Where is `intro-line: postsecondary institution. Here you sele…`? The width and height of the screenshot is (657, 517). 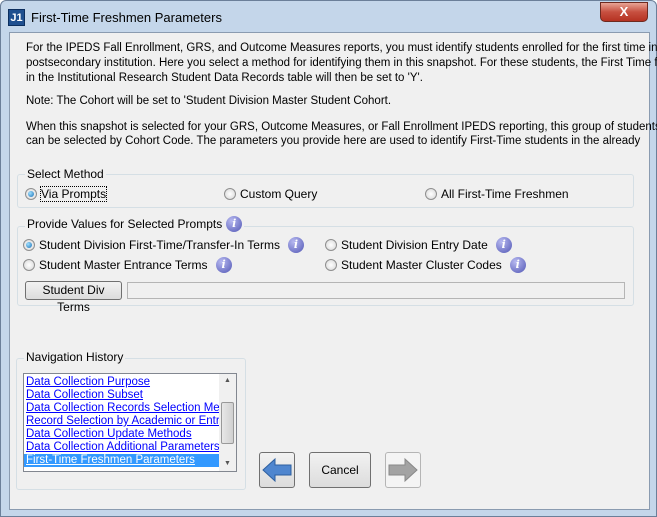
intro-line: postsecondary institution. Here you sele… is located at coordinates (341, 63).